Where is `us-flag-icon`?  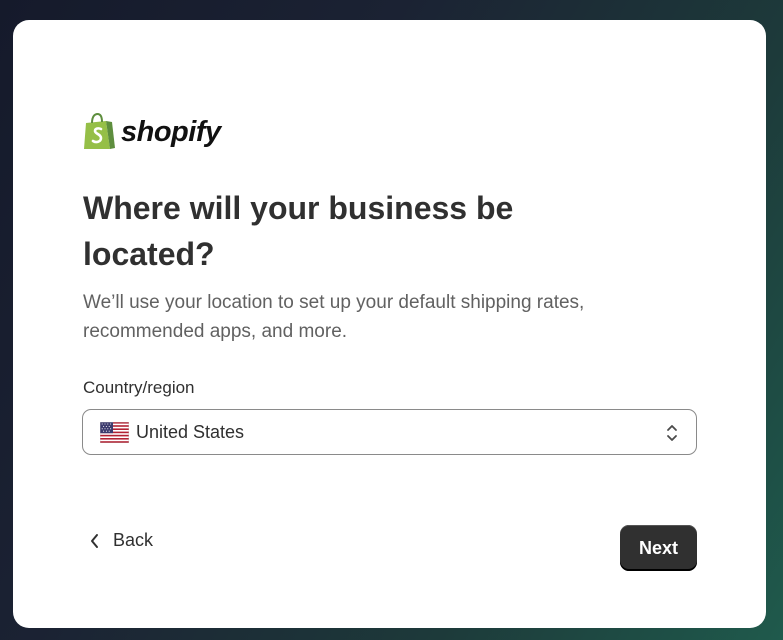 us-flag-icon is located at coordinates (114, 432).